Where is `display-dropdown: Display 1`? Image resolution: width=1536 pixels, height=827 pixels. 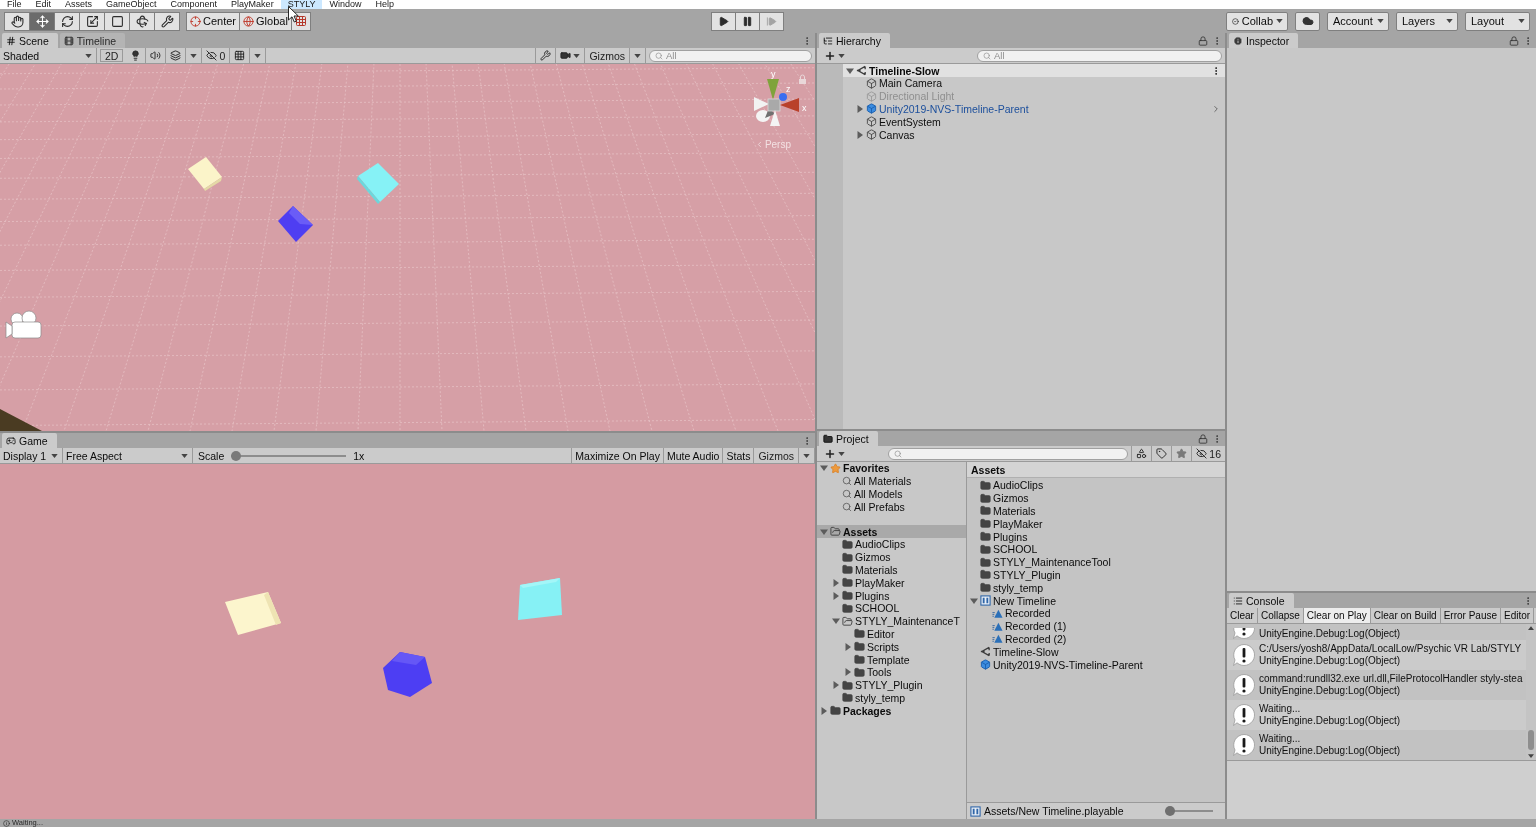
display-dropdown: Display 1 is located at coordinates (31, 455).